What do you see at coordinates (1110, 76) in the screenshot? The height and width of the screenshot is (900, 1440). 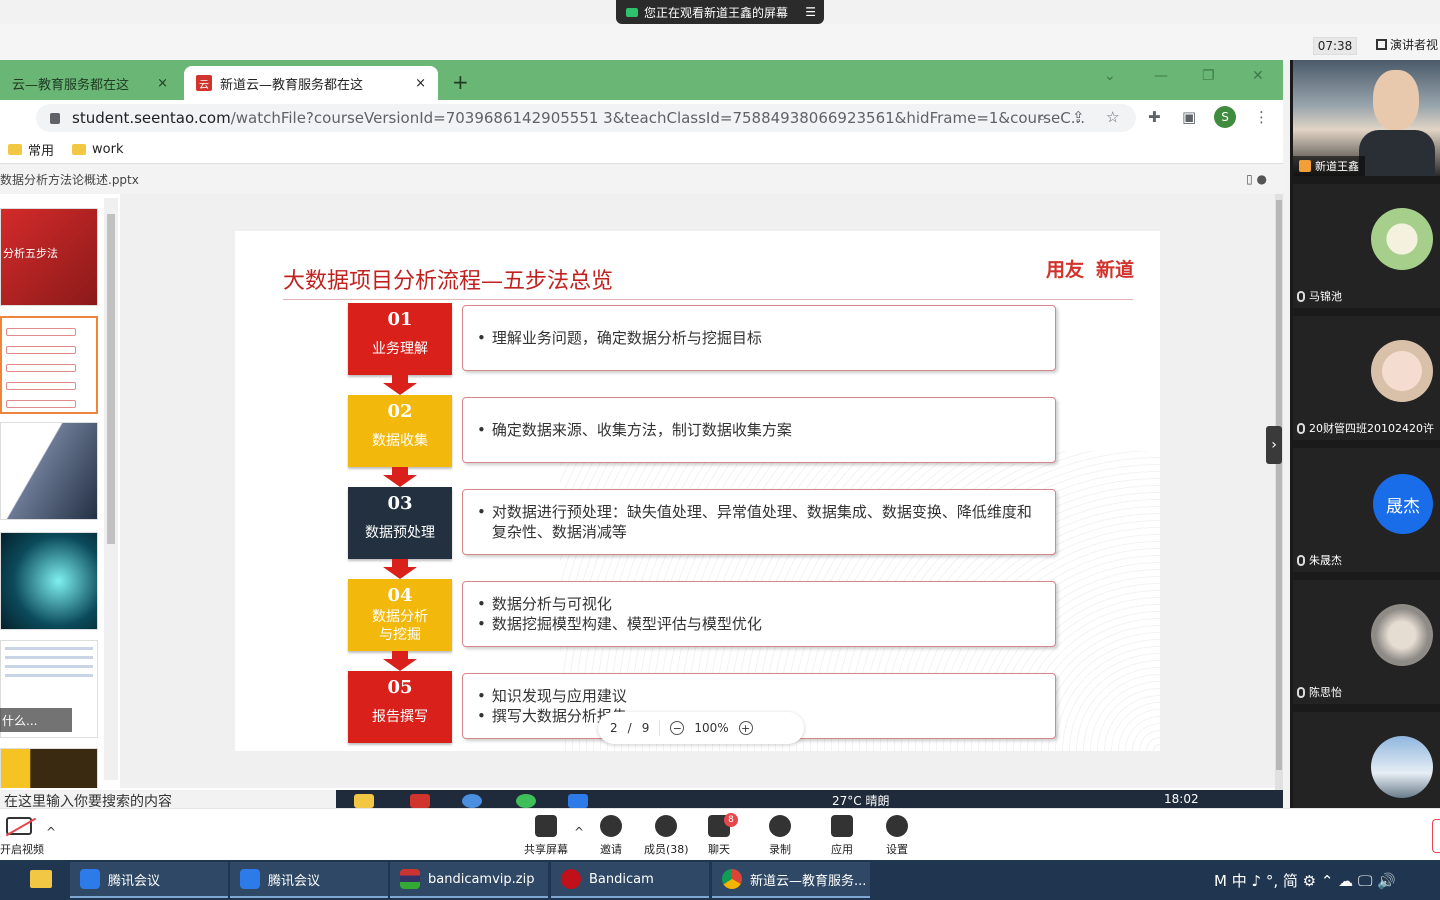 I see `tab-search-icon: ⌄` at bounding box center [1110, 76].